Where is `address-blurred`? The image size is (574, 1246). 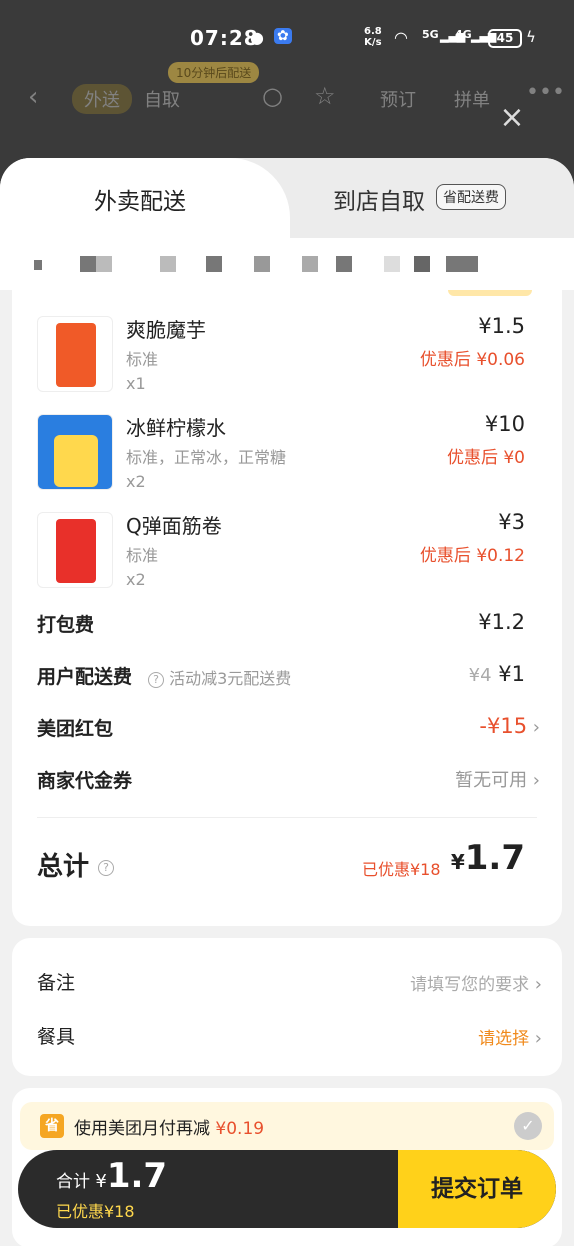 address-blurred is located at coordinates (287, 264).